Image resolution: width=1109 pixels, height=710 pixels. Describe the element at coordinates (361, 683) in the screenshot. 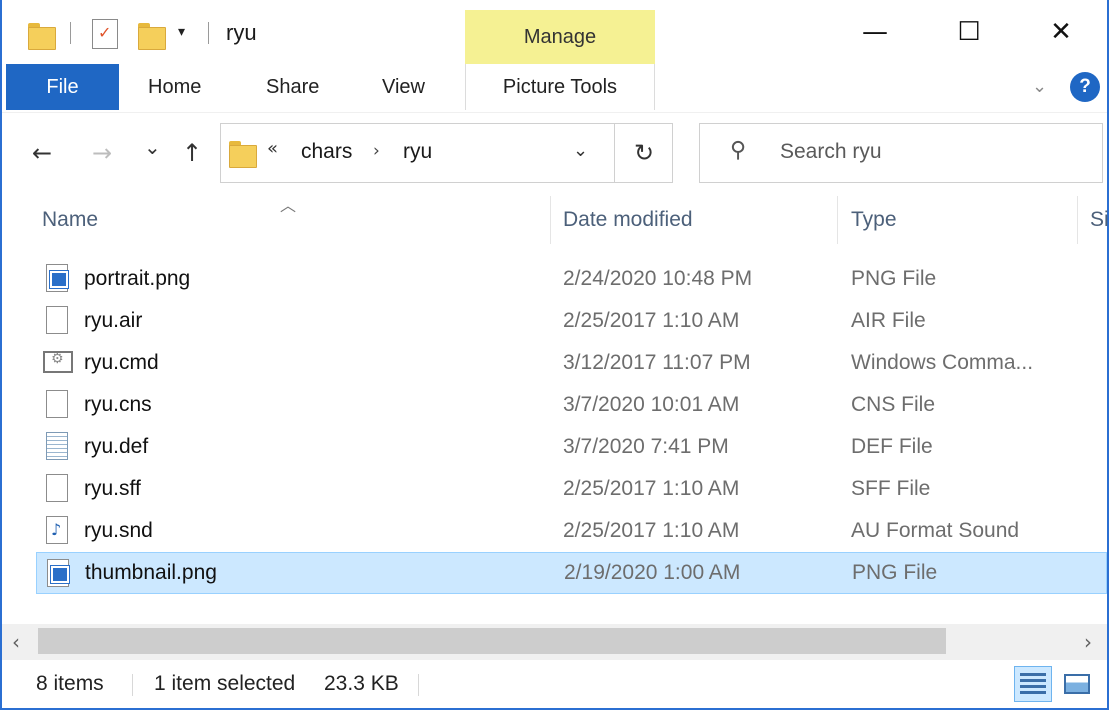

I see `selection-size: 23.3 KB` at that location.